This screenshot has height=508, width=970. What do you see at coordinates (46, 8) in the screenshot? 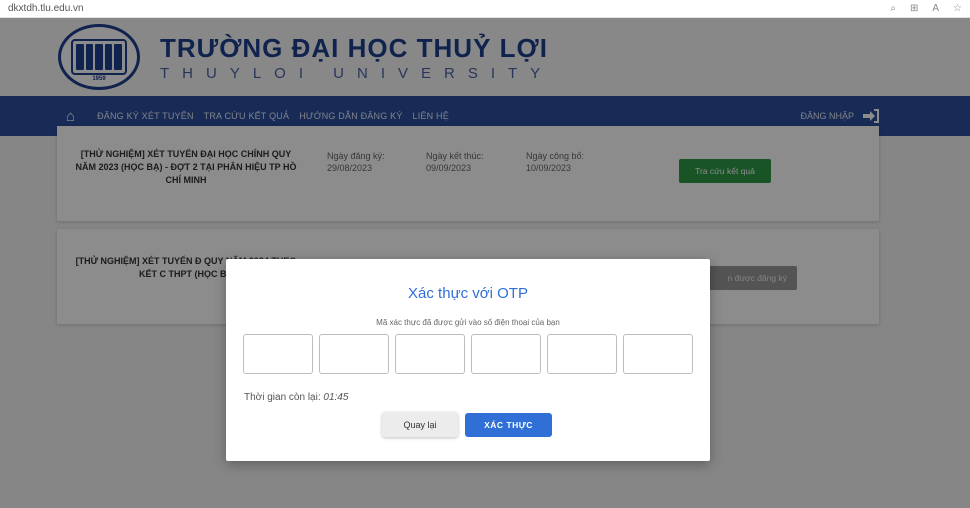
I see `url-text: dkxtdh.tlu.edu.vn` at bounding box center [46, 8].